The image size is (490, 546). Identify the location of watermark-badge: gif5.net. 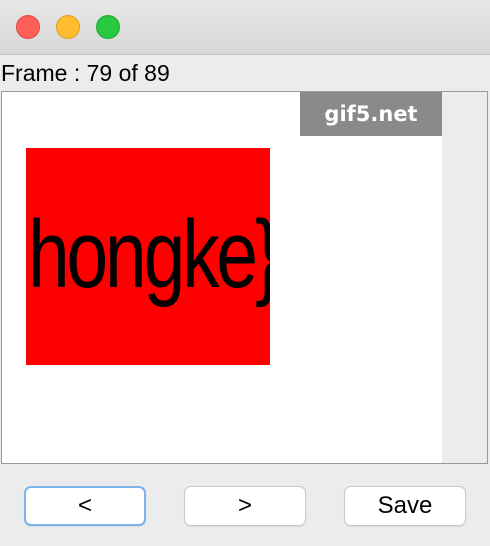
(371, 114).